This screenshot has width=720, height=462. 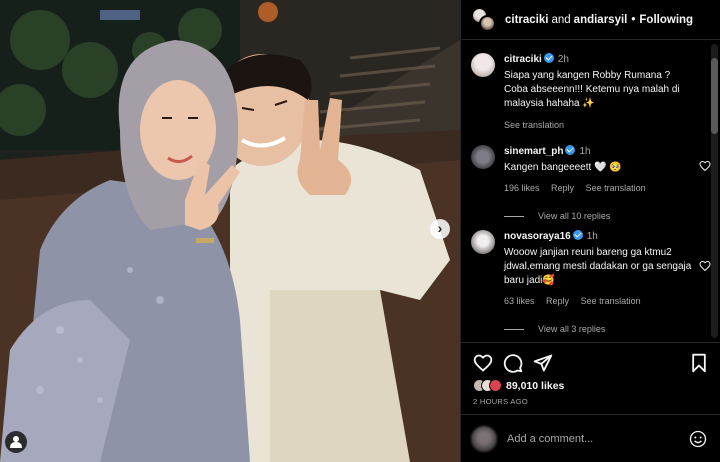 I want to click on header-username-2: andiarsyil, so click(x=601, y=20).